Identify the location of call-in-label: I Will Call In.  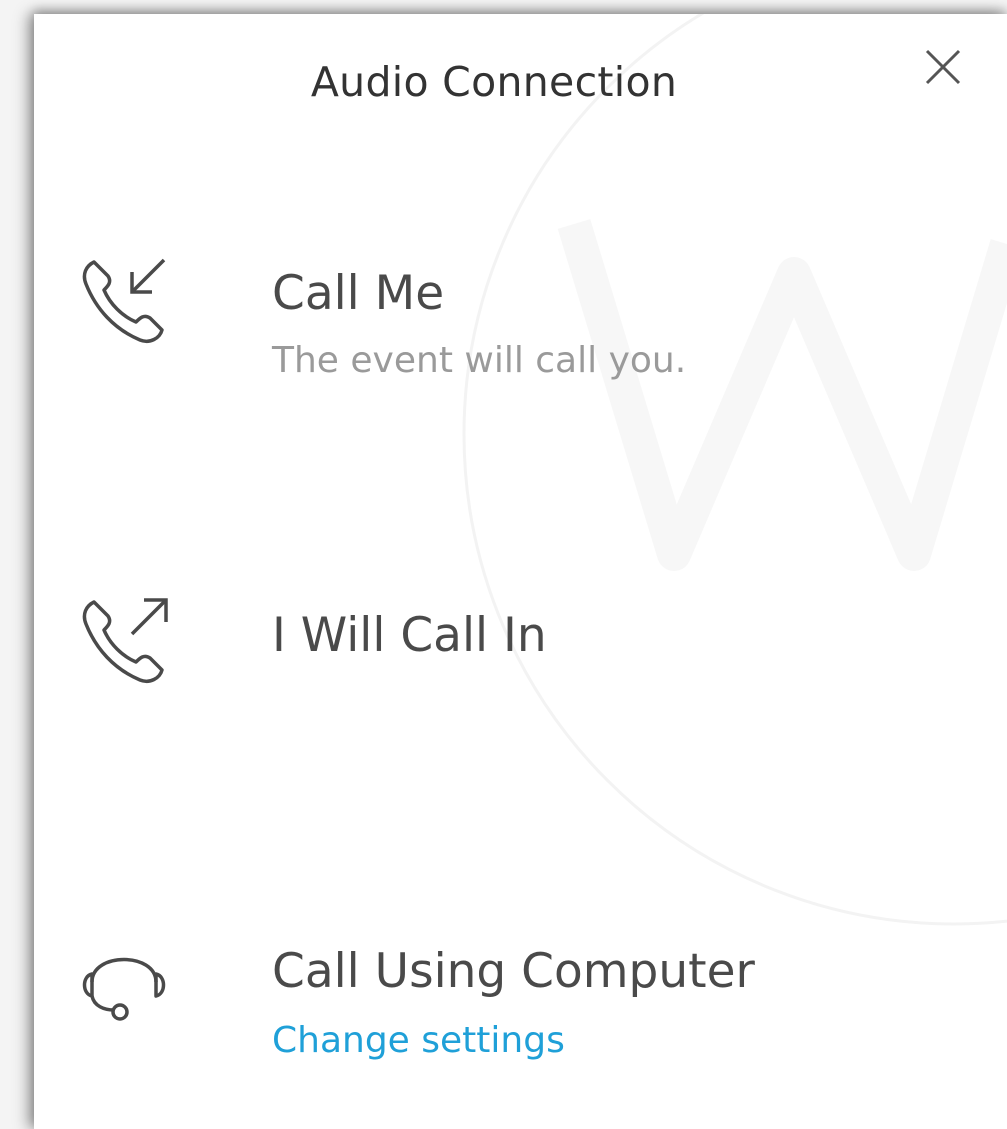
(409, 635).